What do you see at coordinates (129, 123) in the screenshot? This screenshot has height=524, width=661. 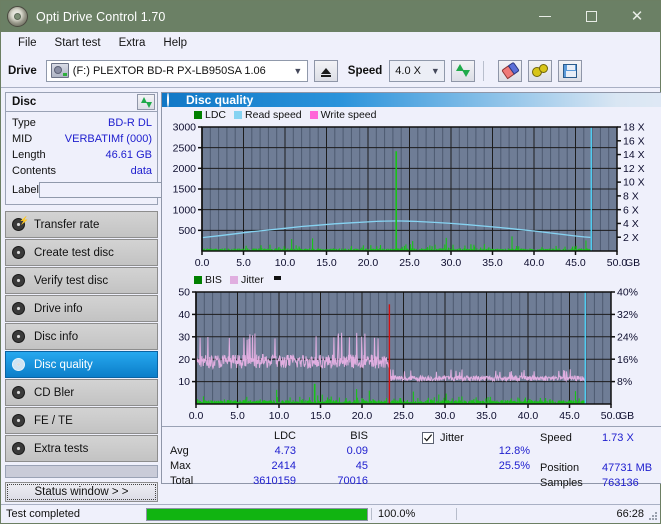 I see `disc-value-type: BD-R DL` at bounding box center [129, 123].